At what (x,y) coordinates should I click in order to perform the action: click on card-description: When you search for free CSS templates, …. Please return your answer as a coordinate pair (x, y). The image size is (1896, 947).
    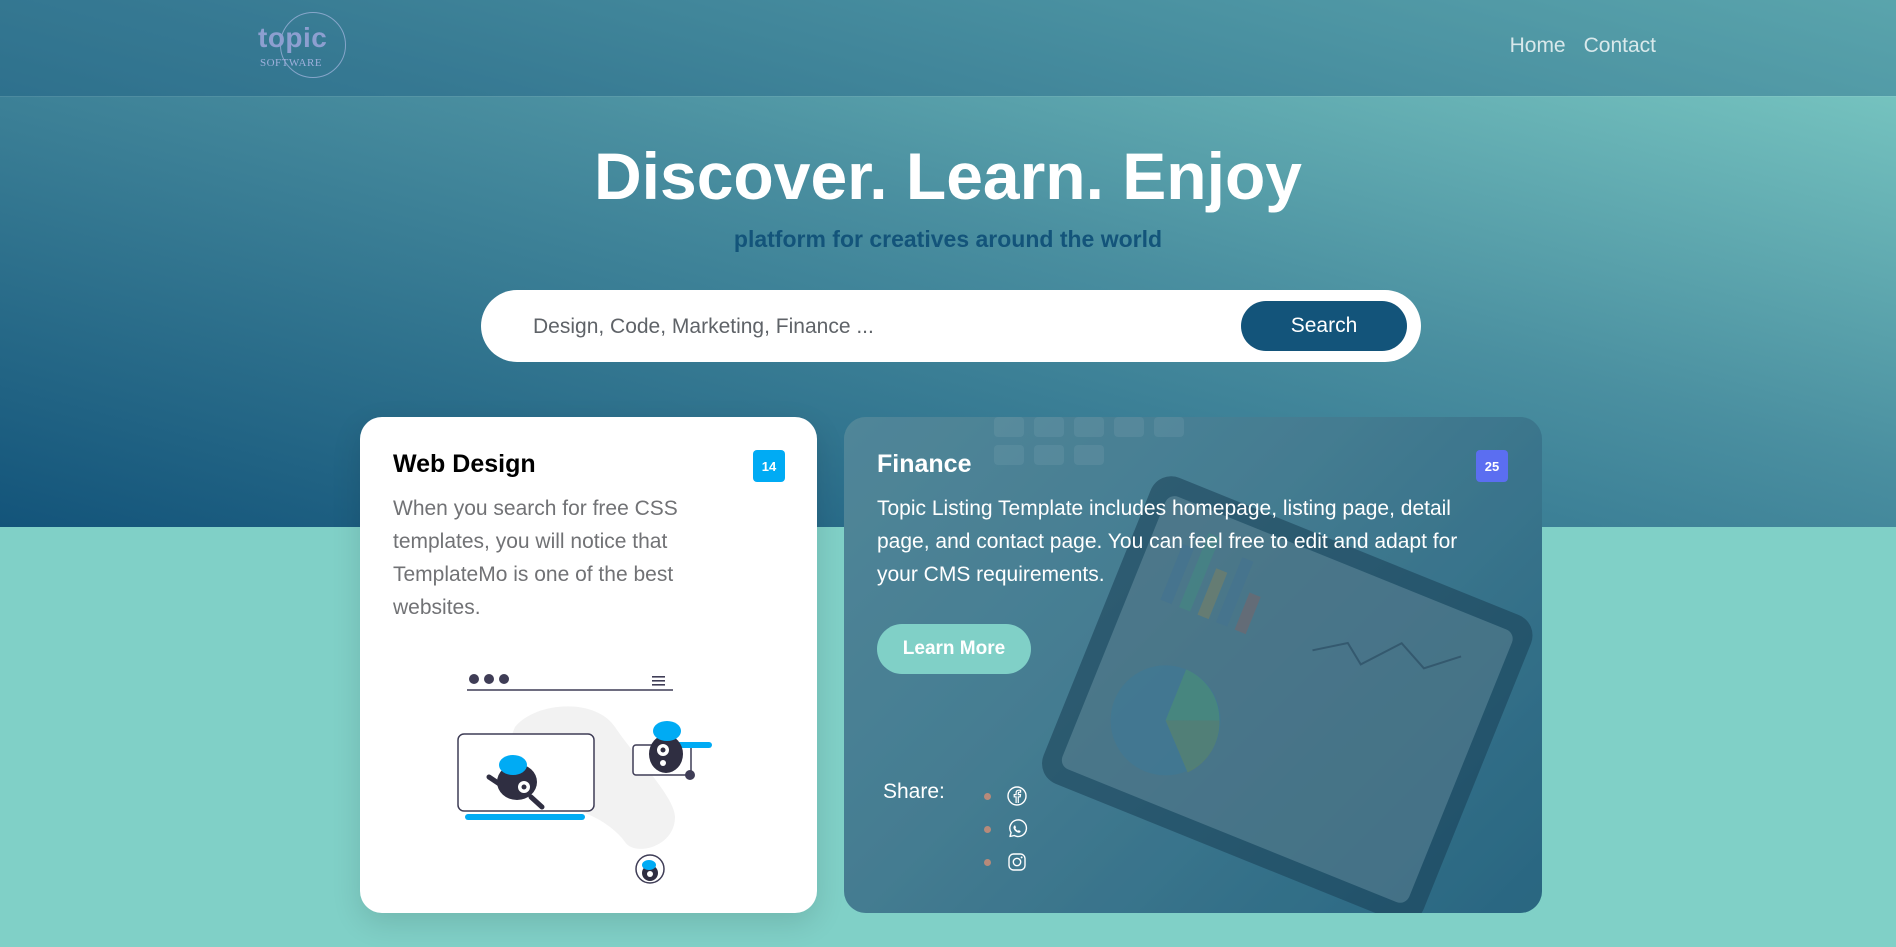
    Looking at the image, I should click on (535, 558).